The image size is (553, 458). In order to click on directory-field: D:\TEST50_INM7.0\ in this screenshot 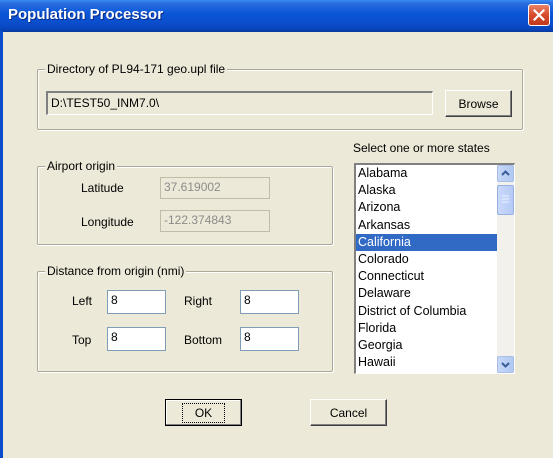, I will do `click(239, 103)`.